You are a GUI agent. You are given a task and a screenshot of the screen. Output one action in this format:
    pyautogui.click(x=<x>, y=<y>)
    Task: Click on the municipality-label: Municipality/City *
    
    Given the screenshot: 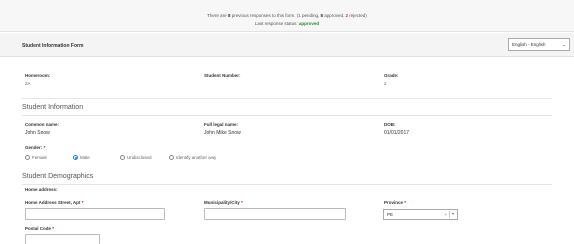 What is the action you would take?
    pyautogui.click(x=223, y=202)
    